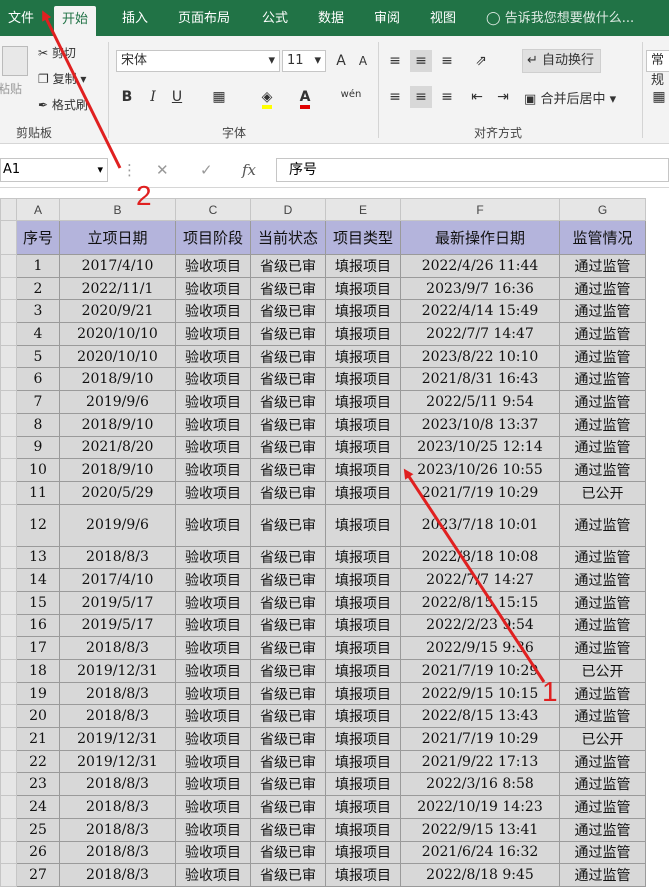 This screenshot has height=887, width=669. What do you see at coordinates (38, 807) in the screenshot?
I see `data-cell: 24` at bounding box center [38, 807].